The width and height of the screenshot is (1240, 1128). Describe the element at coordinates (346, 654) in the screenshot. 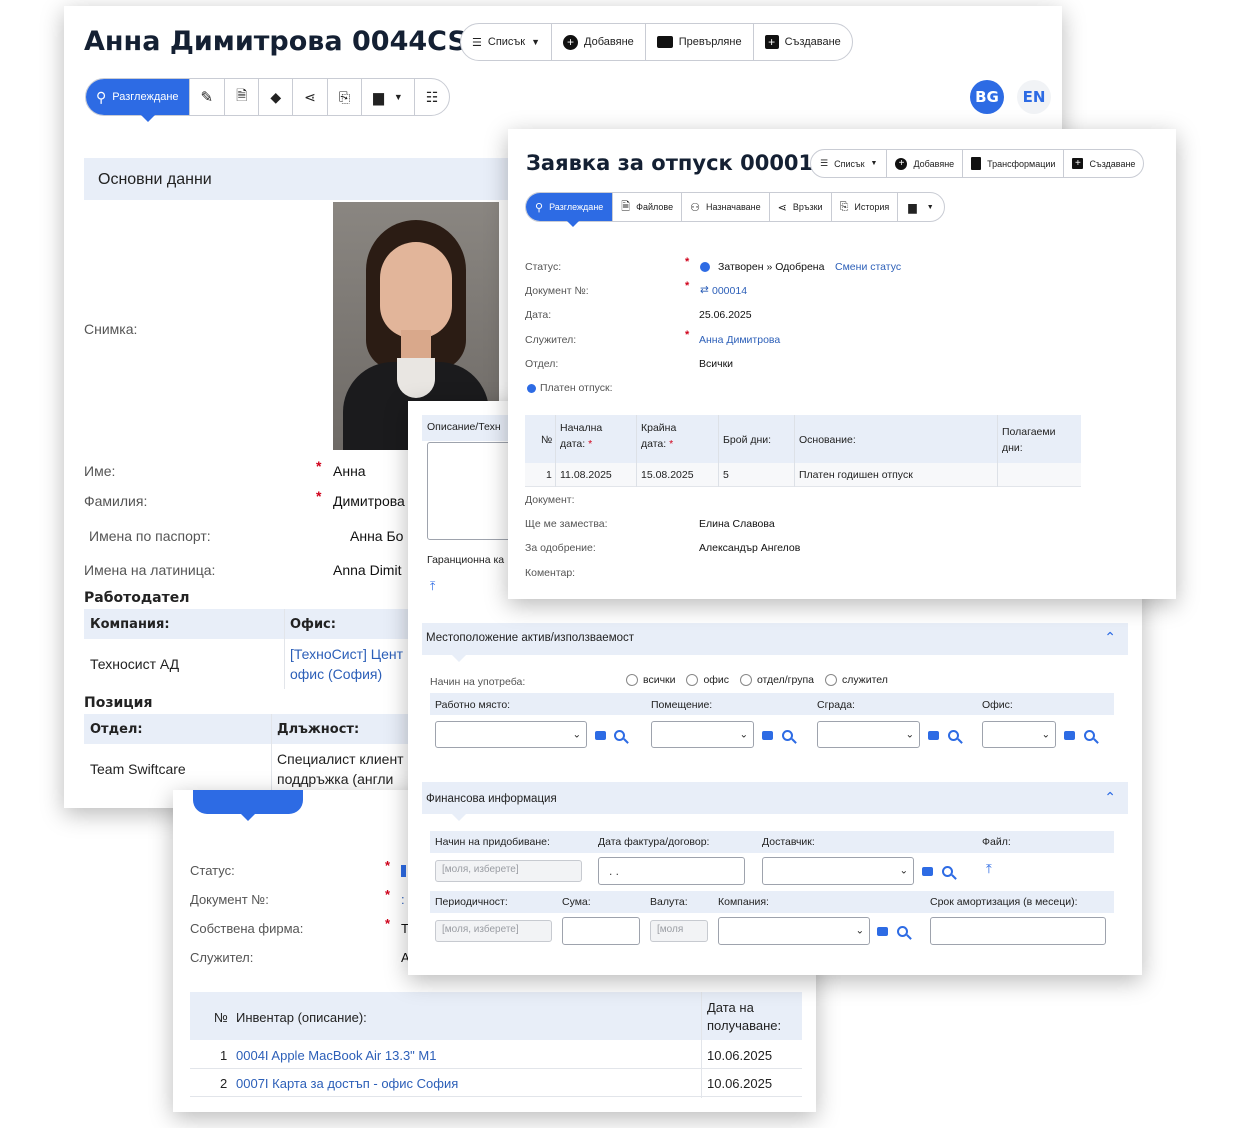

I see `office-link: [ТехноСист] Цент` at that location.